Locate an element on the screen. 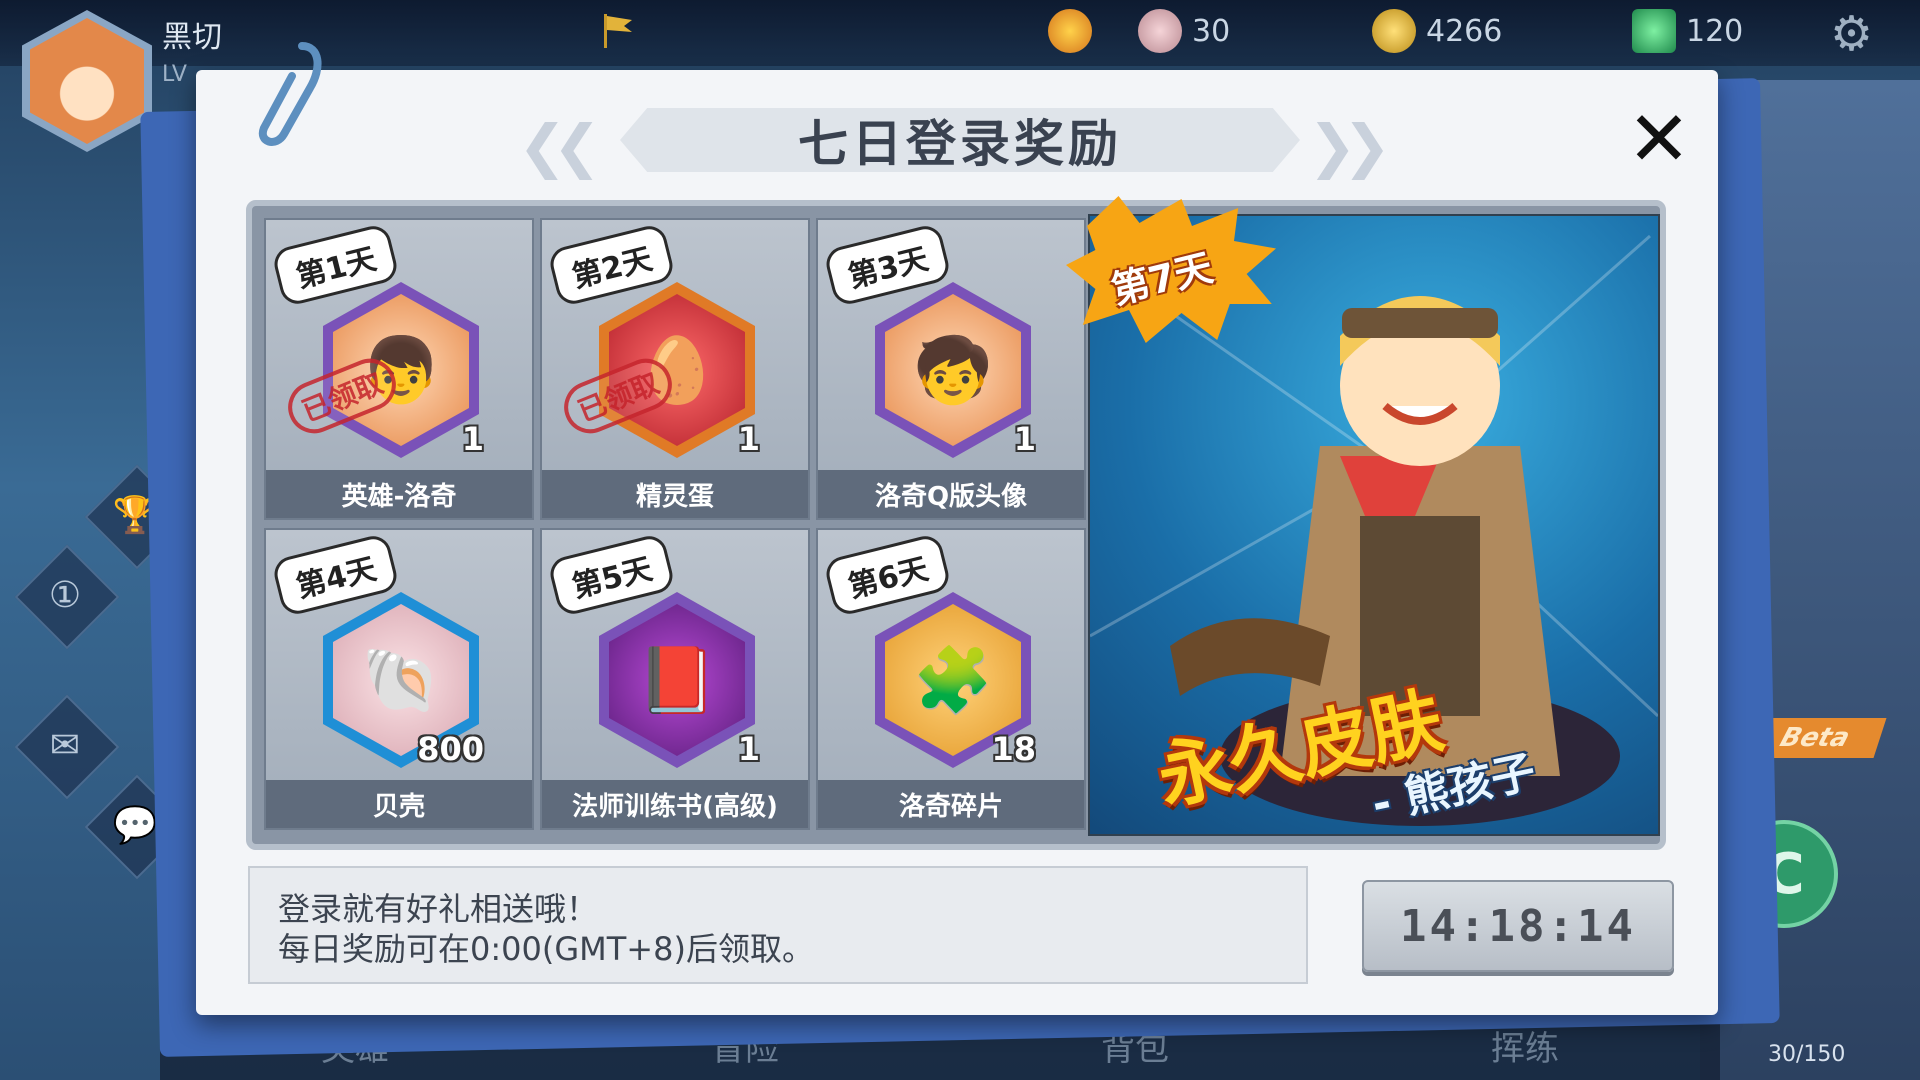 This screenshot has width=1920, height=1080. reward-cell-day-3: 🧒 第3天 1 洛奇Q版头像 is located at coordinates (951, 369).